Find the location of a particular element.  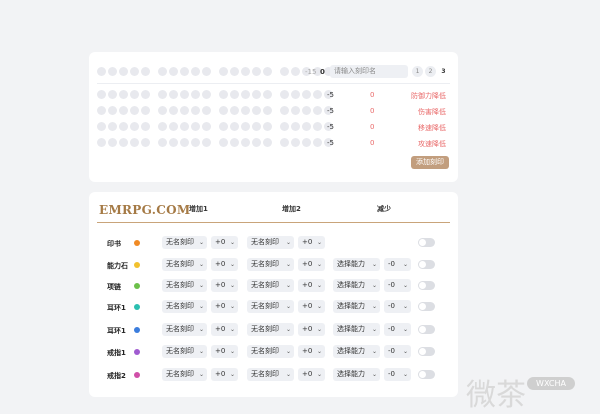

page-3: 3 is located at coordinates (443, 71).